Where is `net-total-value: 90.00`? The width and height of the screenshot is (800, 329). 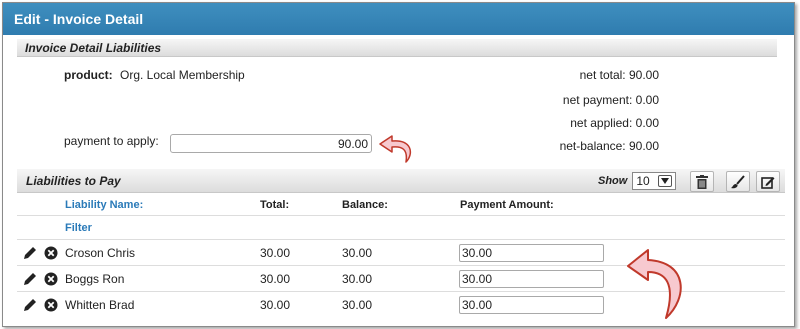 net-total-value: 90.00 is located at coordinates (643, 75).